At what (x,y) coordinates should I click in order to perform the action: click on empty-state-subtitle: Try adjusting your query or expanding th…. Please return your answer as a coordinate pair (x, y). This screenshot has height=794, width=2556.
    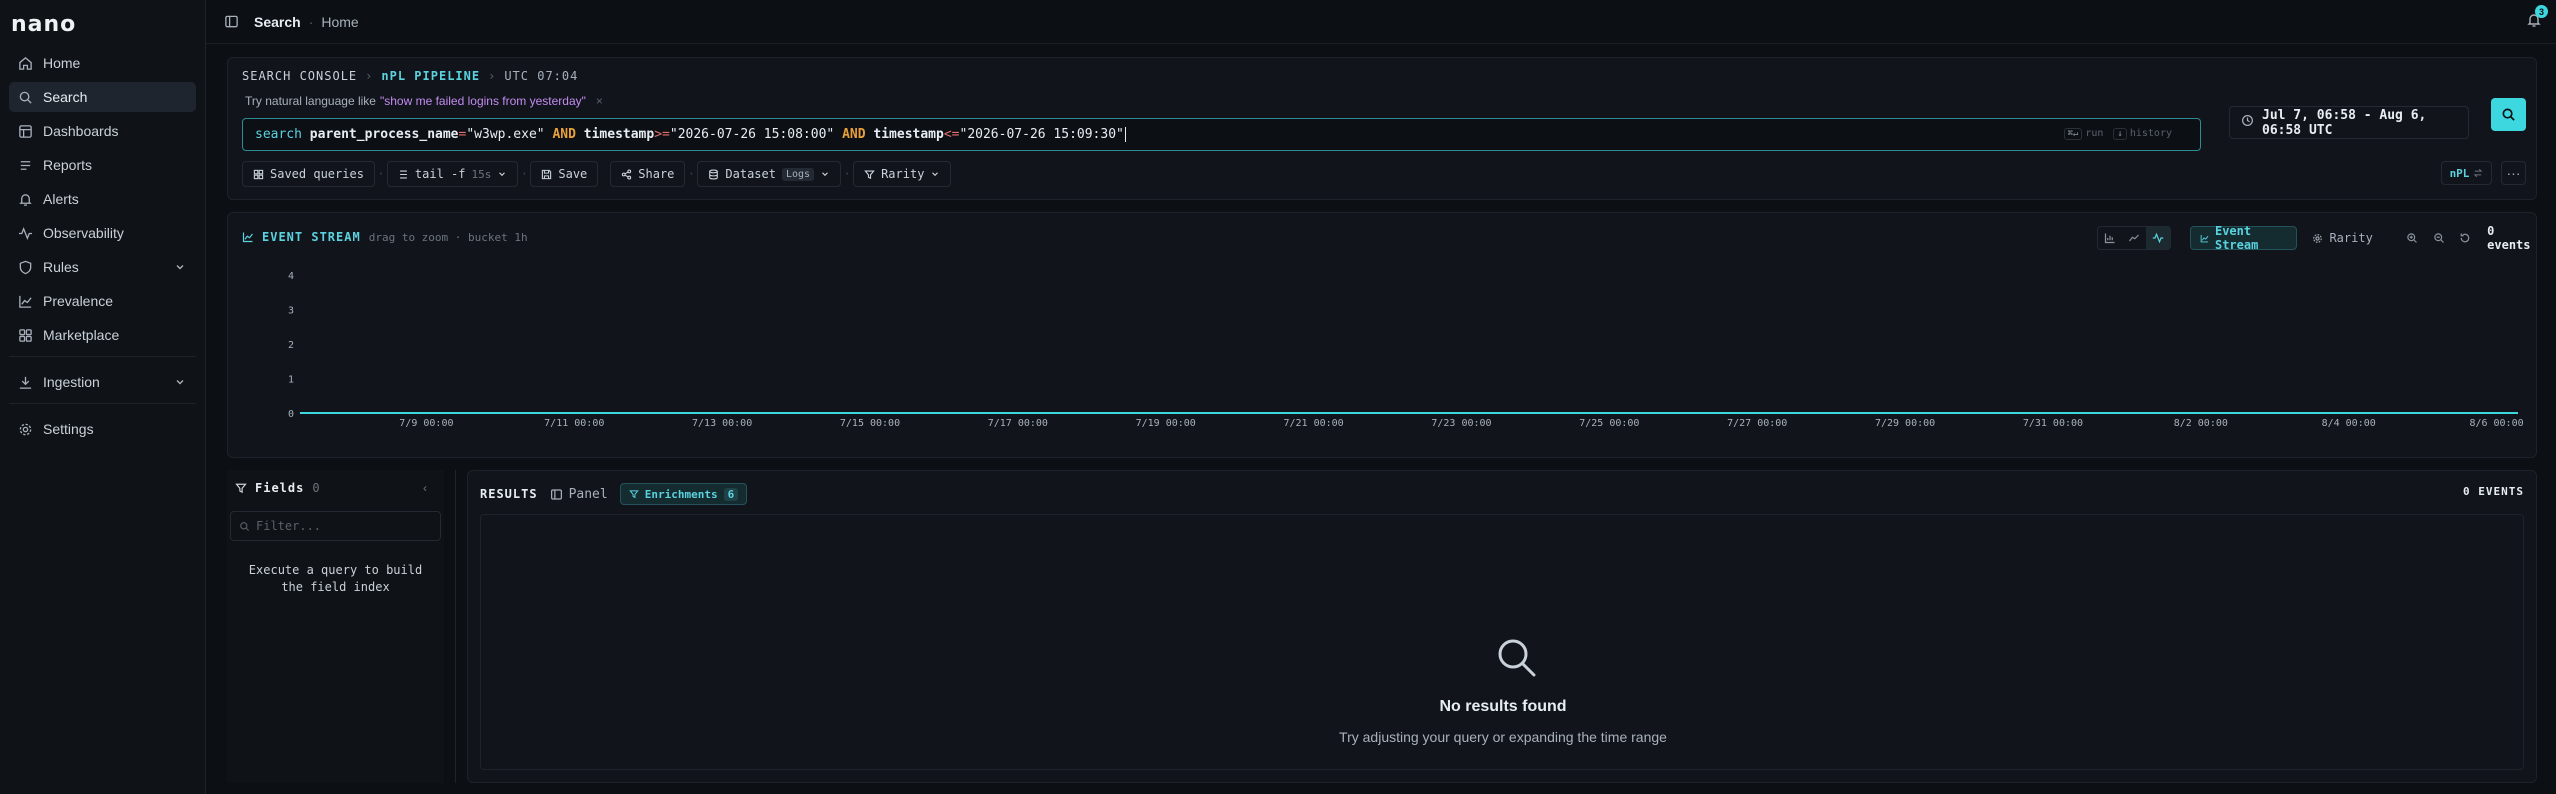
    Looking at the image, I should click on (1503, 737).